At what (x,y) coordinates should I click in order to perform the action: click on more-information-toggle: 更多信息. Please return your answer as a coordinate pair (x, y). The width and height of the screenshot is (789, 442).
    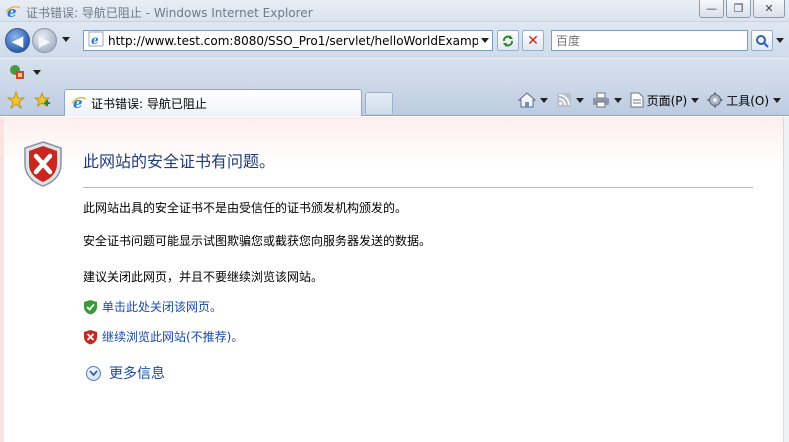
    Looking at the image, I should click on (125, 373).